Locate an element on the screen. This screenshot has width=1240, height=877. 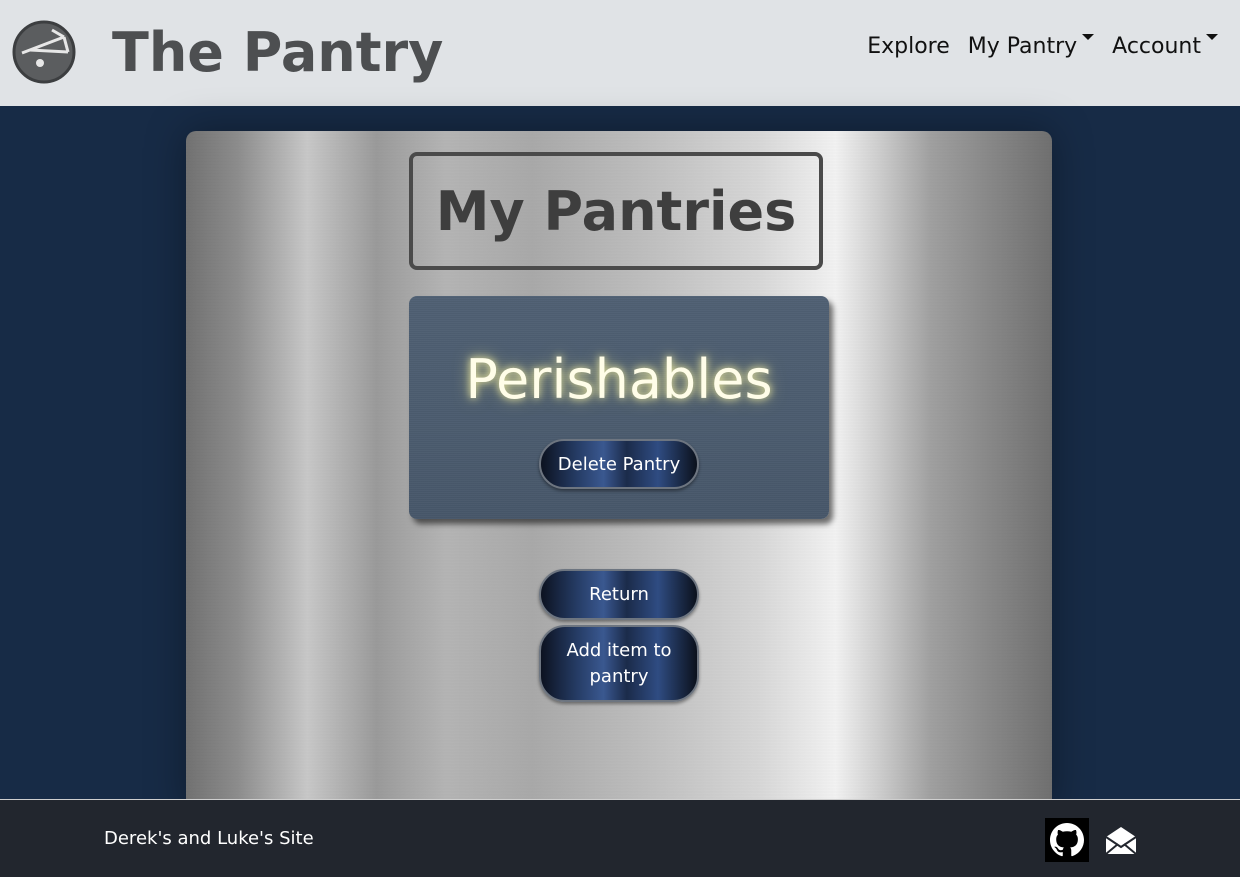
delete-pantry-button: Delete Pantry is located at coordinates (619, 464).